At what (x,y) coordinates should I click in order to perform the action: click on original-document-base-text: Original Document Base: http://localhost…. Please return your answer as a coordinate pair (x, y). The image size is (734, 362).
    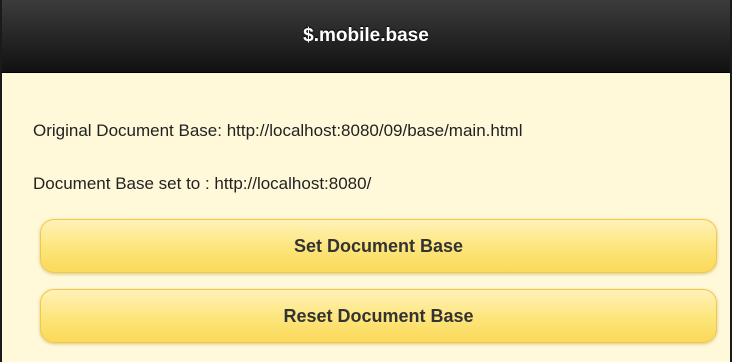
    Looking at the image, I should click on (278, 130).